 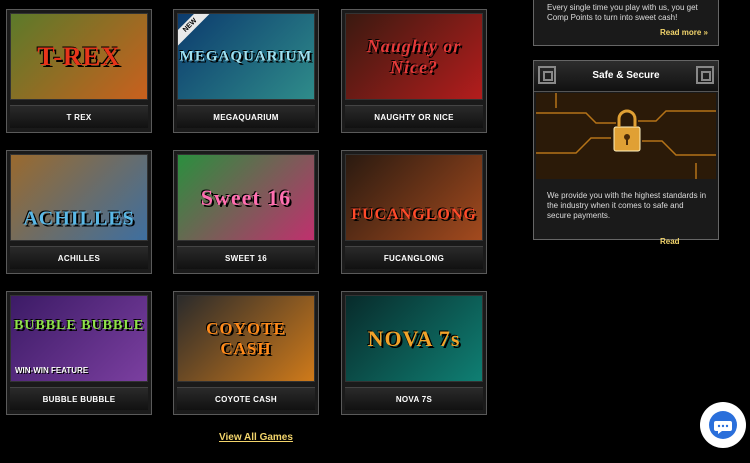 I want to click on game-caption: BUBBLE BUBBLE, so click(x=79, y=398).